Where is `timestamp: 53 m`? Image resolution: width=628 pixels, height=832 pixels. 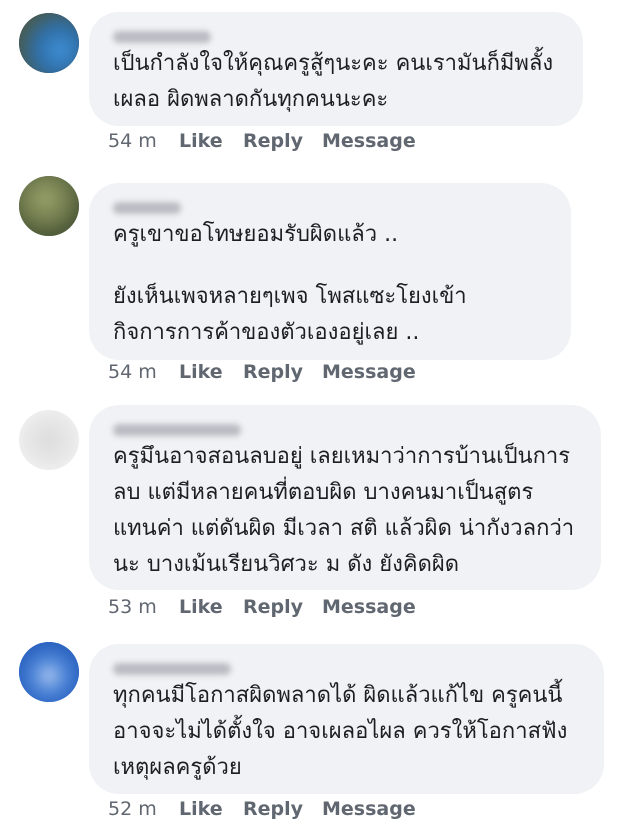 timestamp: 53 m is located at coordinates (143, 607).